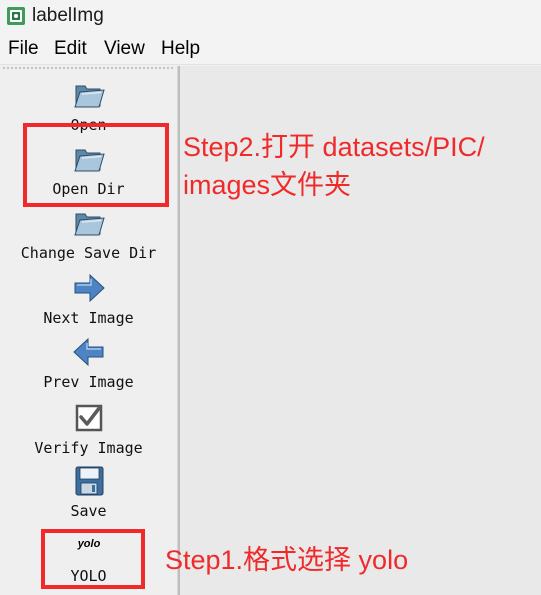 Image resolution: width=541 pixels, height=595 pixels. Describe the element at coordinates (334, 147) in the screenshot. I see `annotation-step2-line1: Step2.打开 datasets/PIC/` at that location.